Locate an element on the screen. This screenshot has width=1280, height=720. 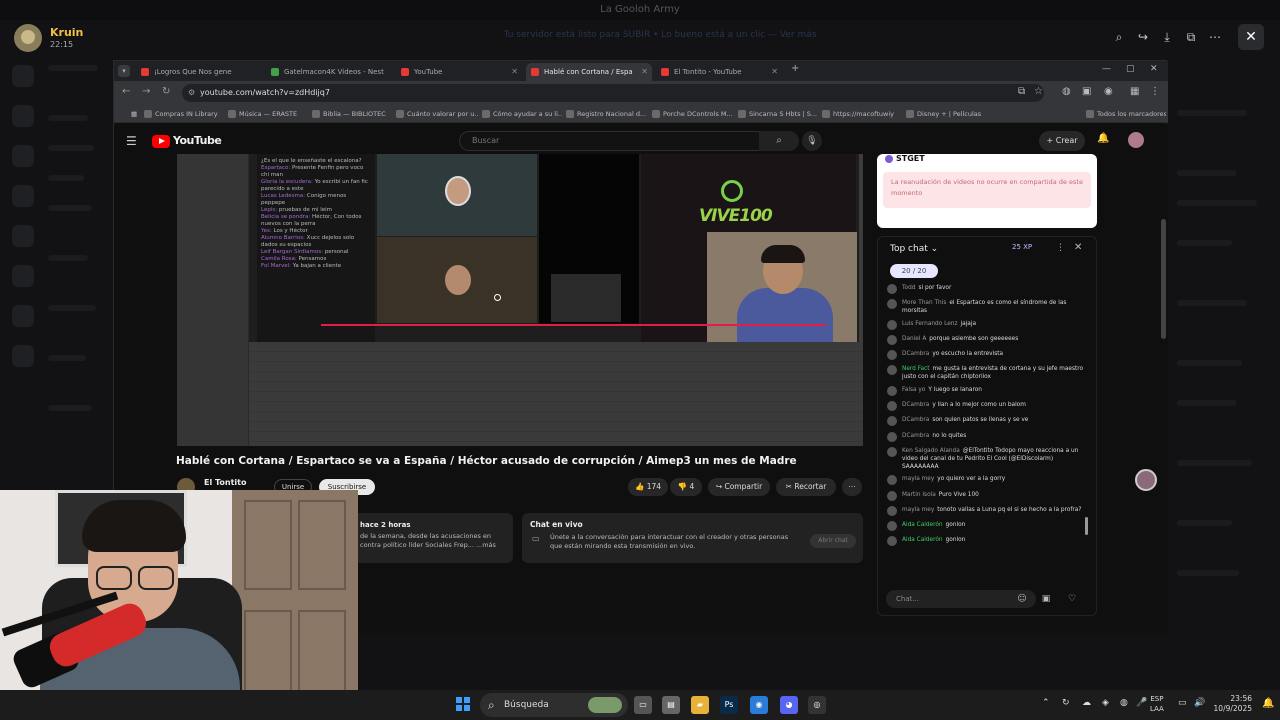
browser-tab: El Tontito - YouTube ✕ is located at coordinates (719, 72).